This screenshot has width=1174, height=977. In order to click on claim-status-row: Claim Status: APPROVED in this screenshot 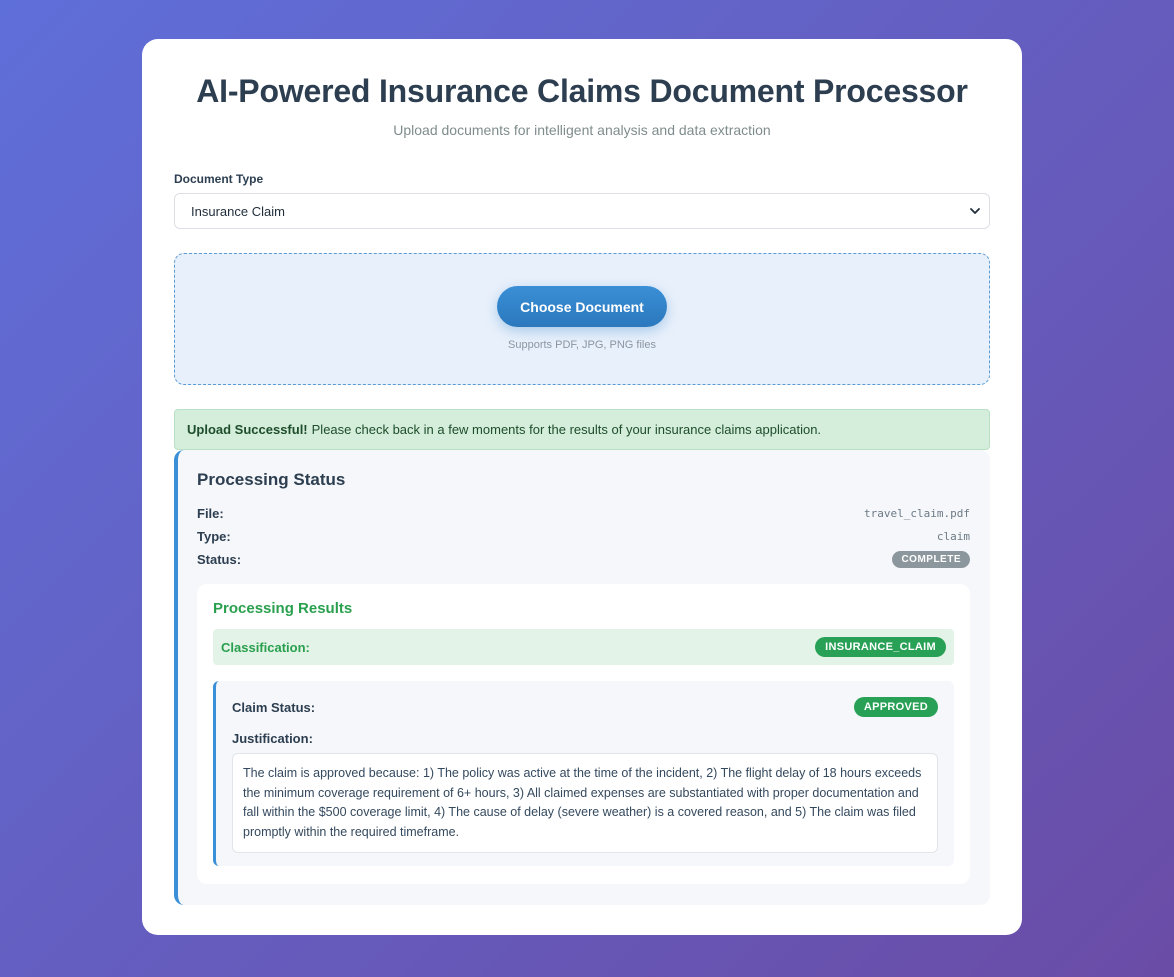, I will do `click(585, 707)`.